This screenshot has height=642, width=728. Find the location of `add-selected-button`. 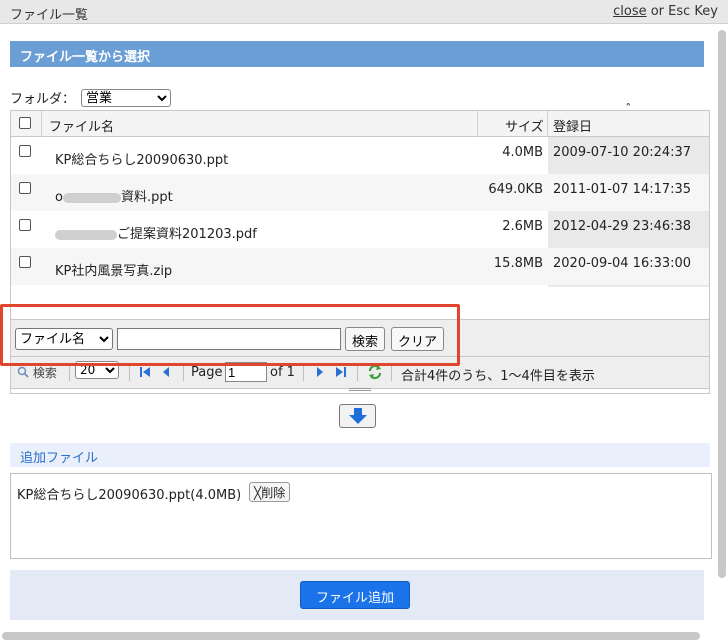

add-selected-button is located at coordinates (357, 416).